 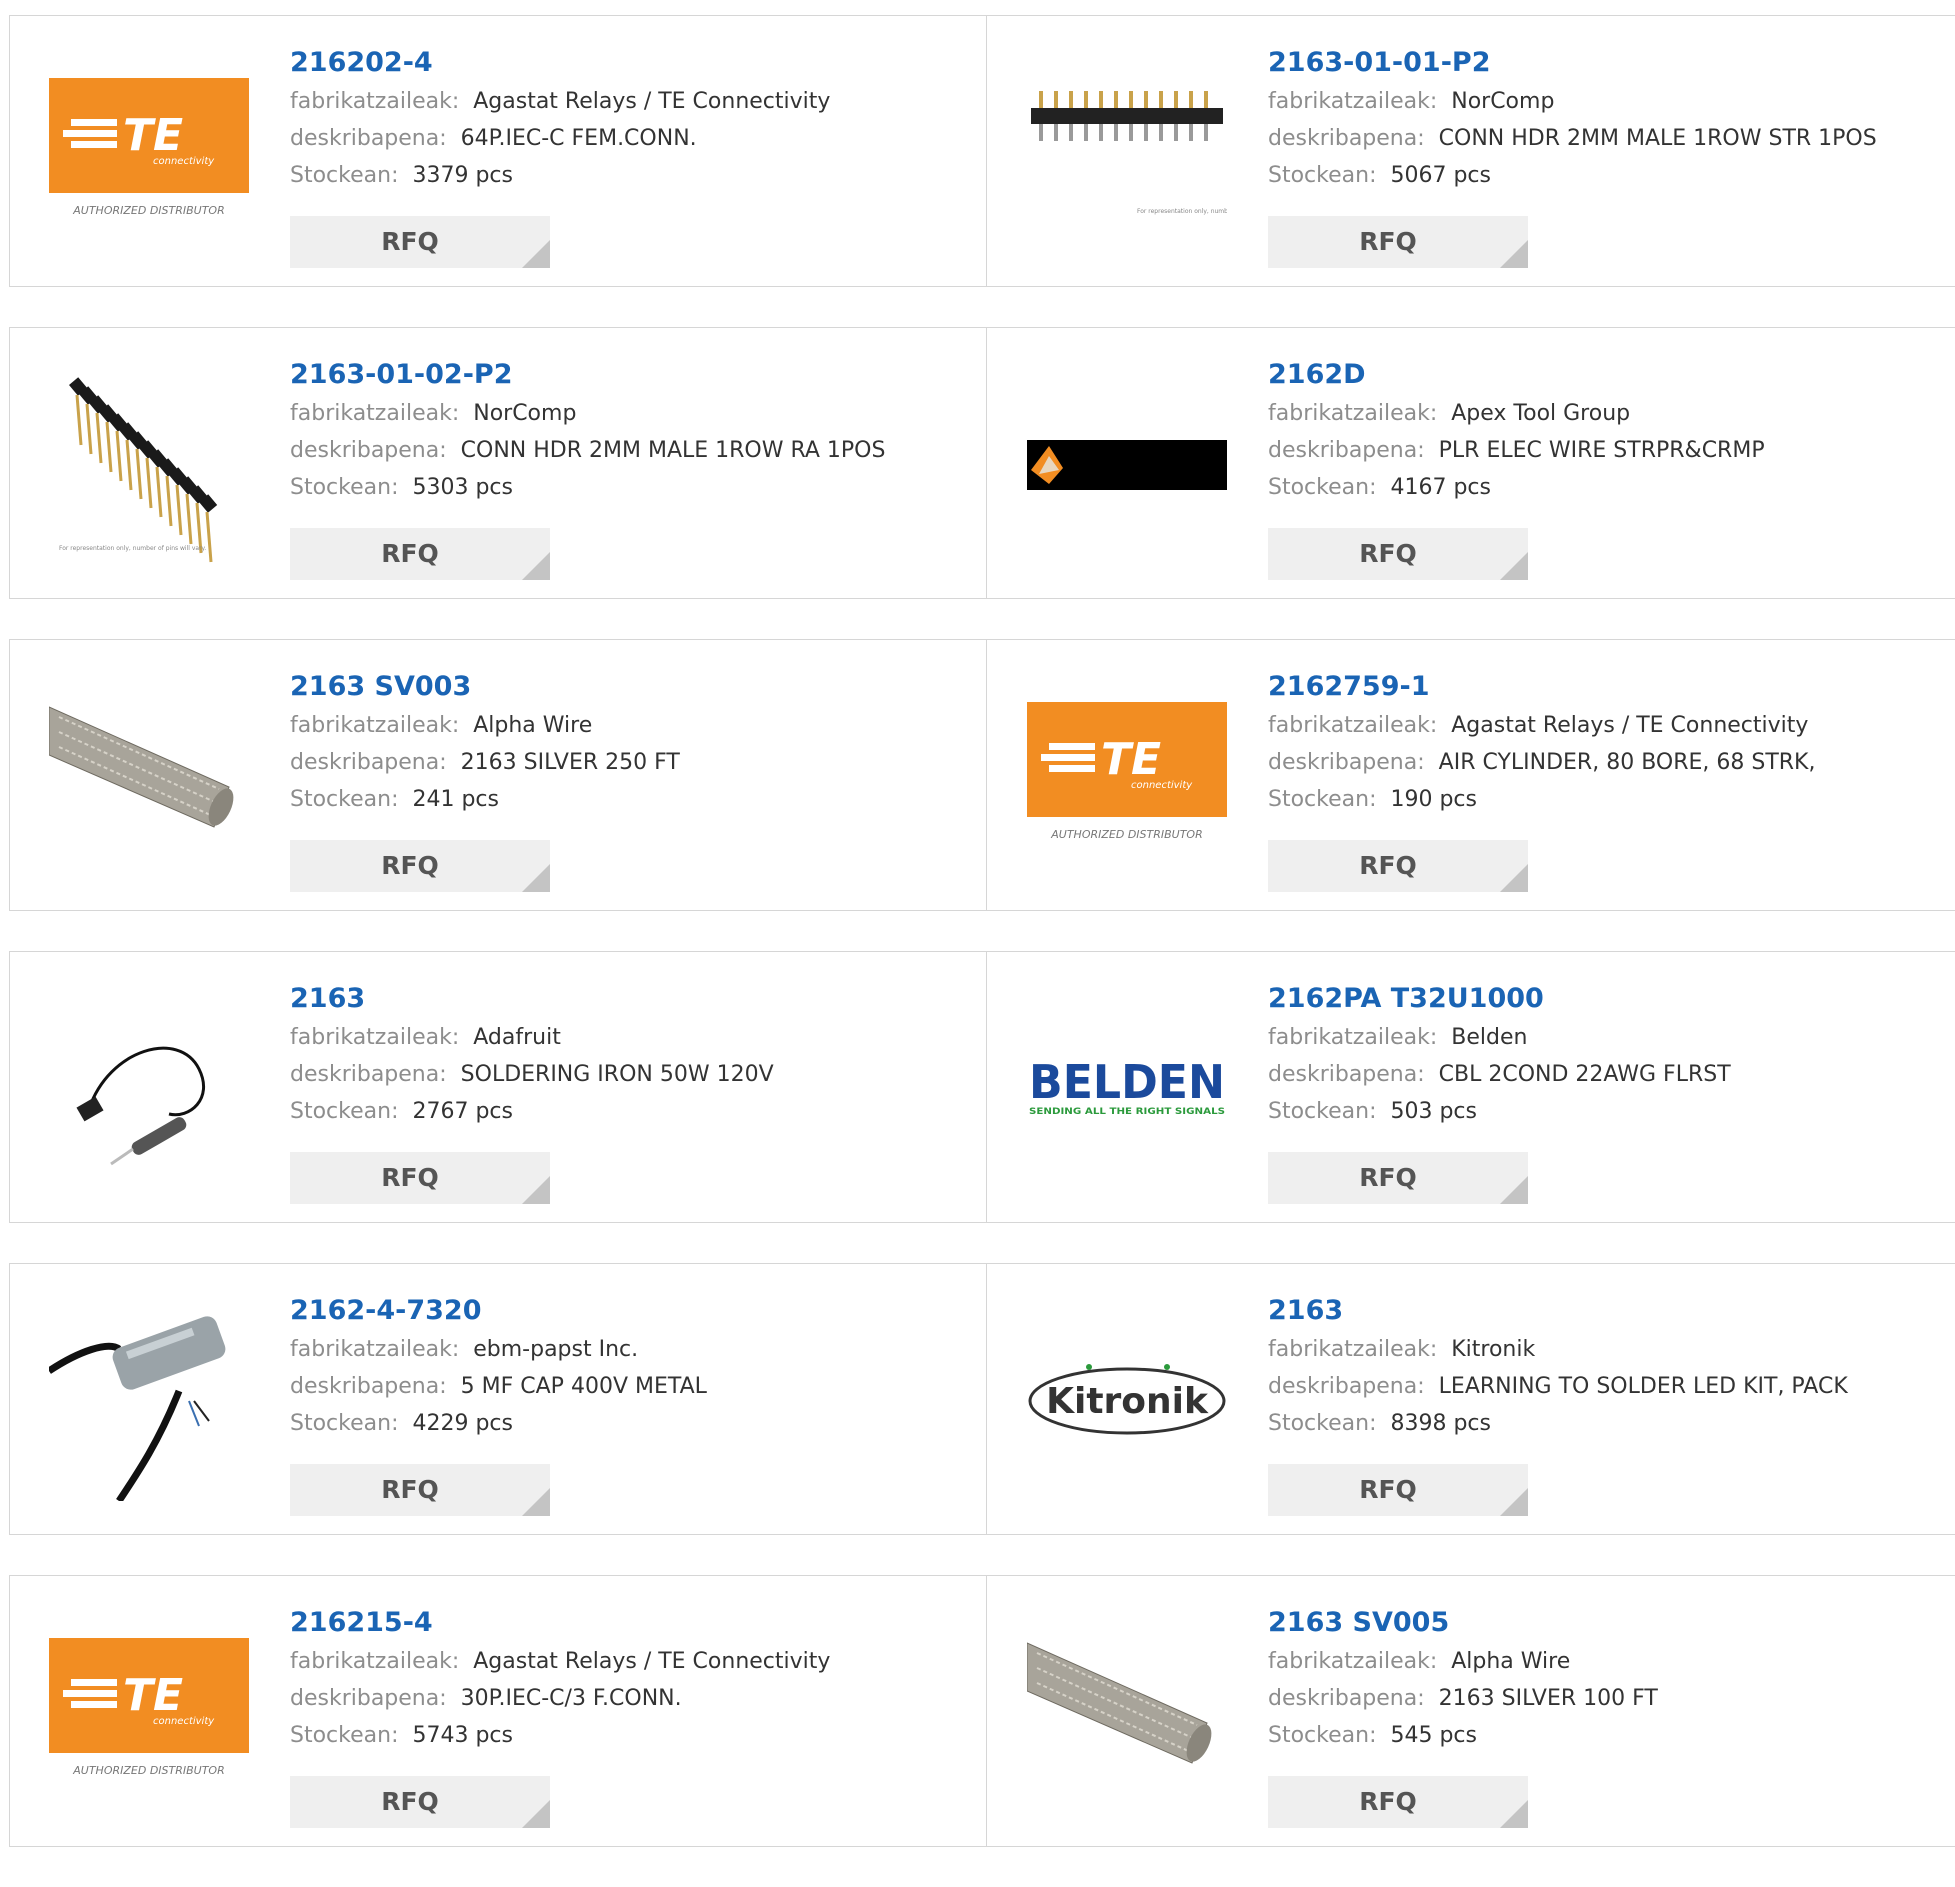 I want to click on product-image: Kitronik, so click(x=1127, y=1401).